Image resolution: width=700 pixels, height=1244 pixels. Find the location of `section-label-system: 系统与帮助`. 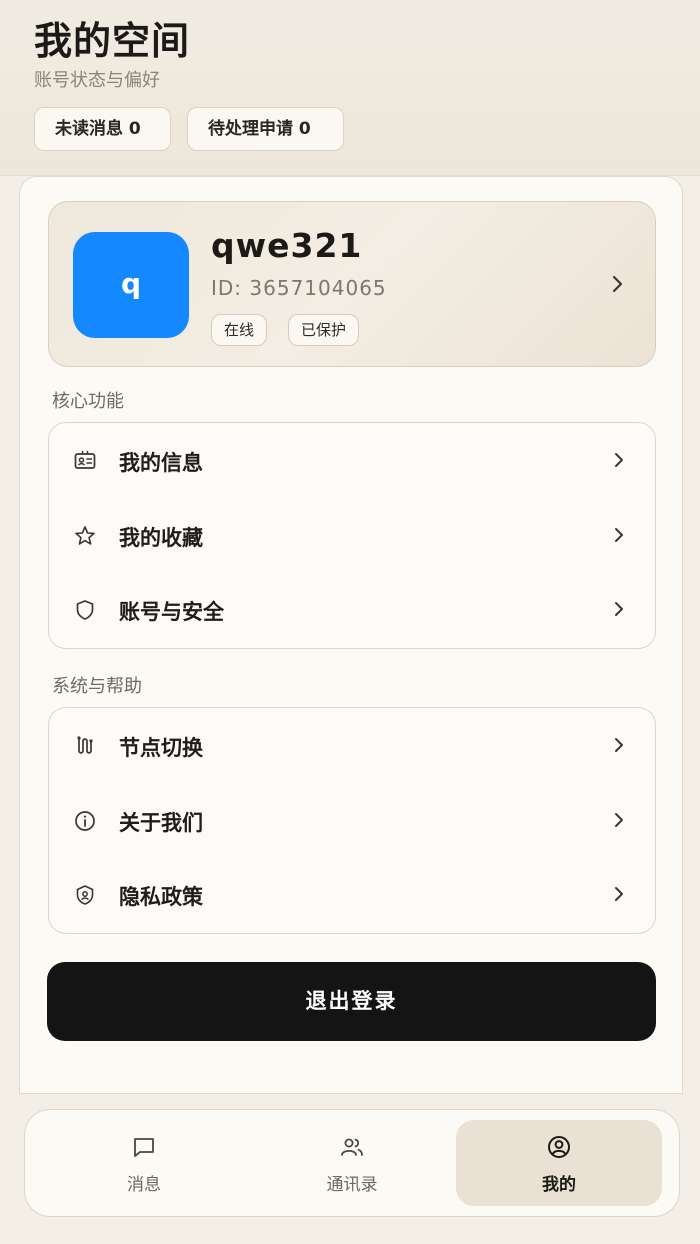

section-label-system: 系统与帮助 is located at coordinates (97, 686).